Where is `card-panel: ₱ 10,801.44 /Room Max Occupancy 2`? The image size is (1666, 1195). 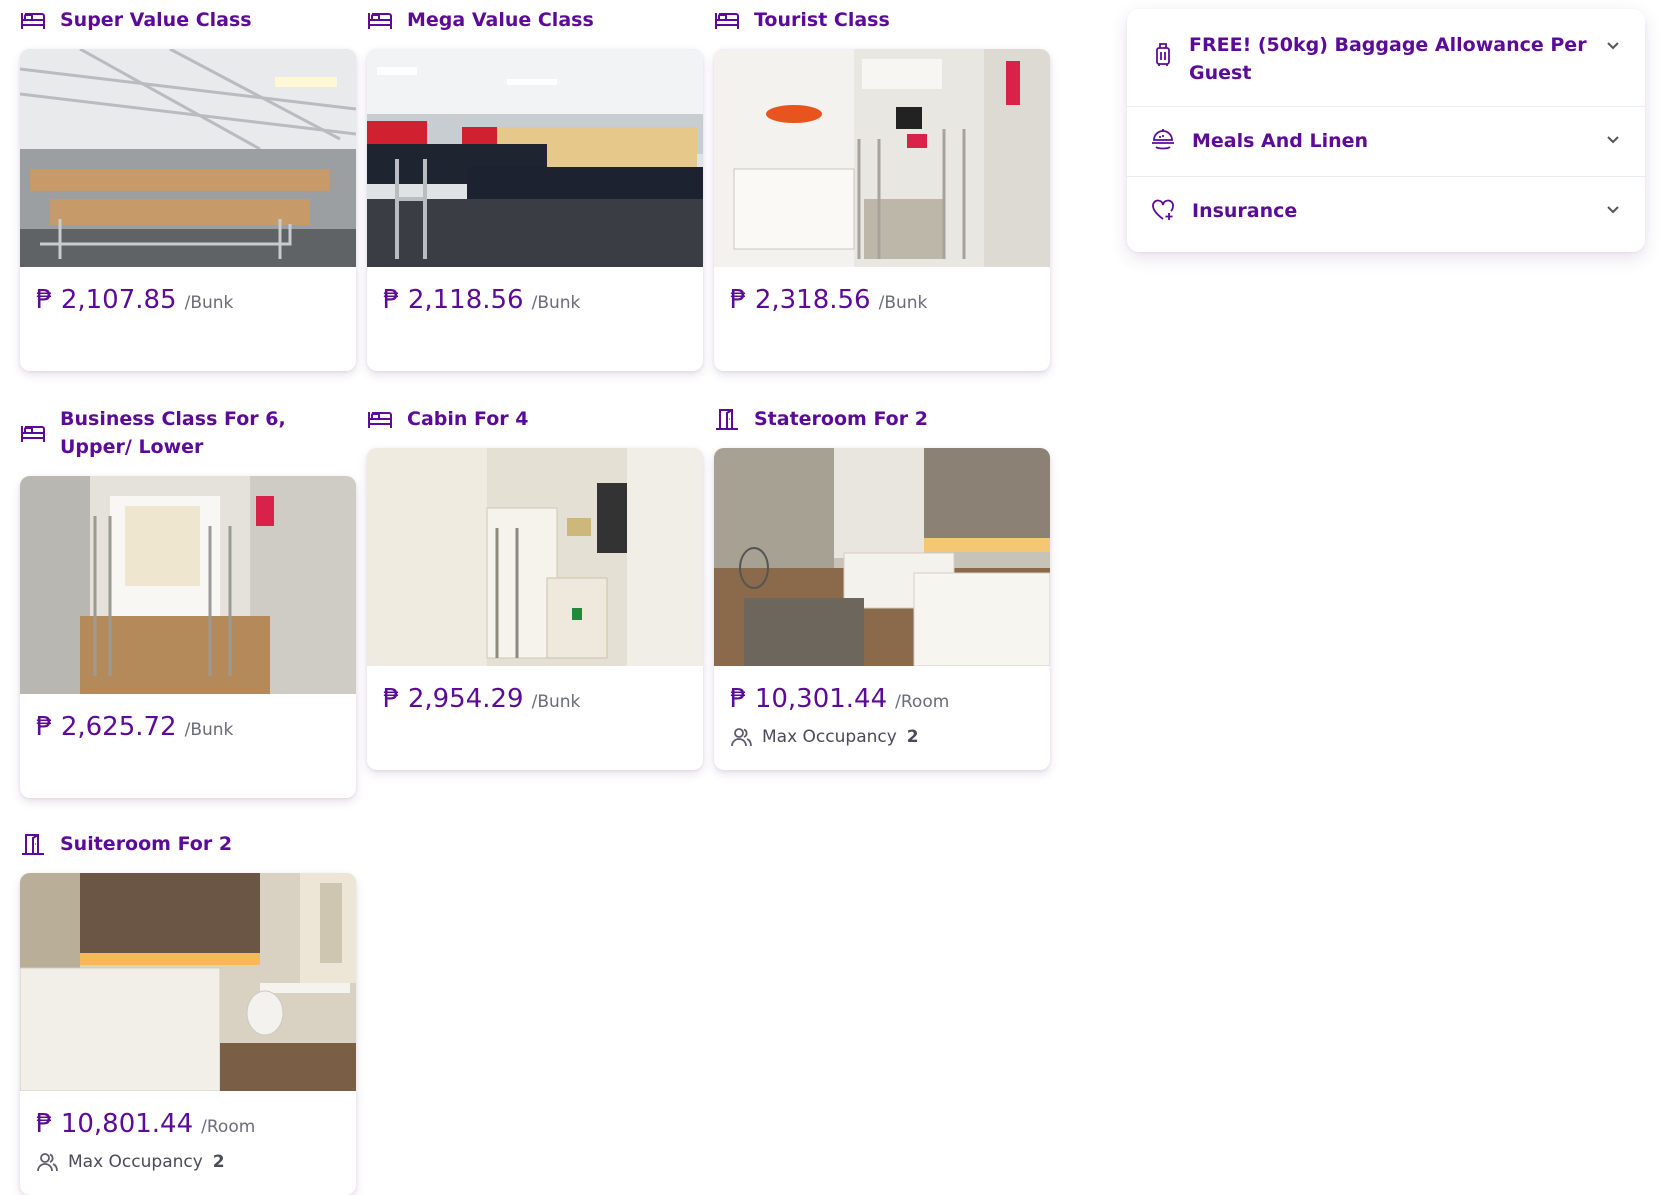
card-panel: ₱ 10,801.44 /Room Max Occupancy 2 is located at coordinates (188, 1034).